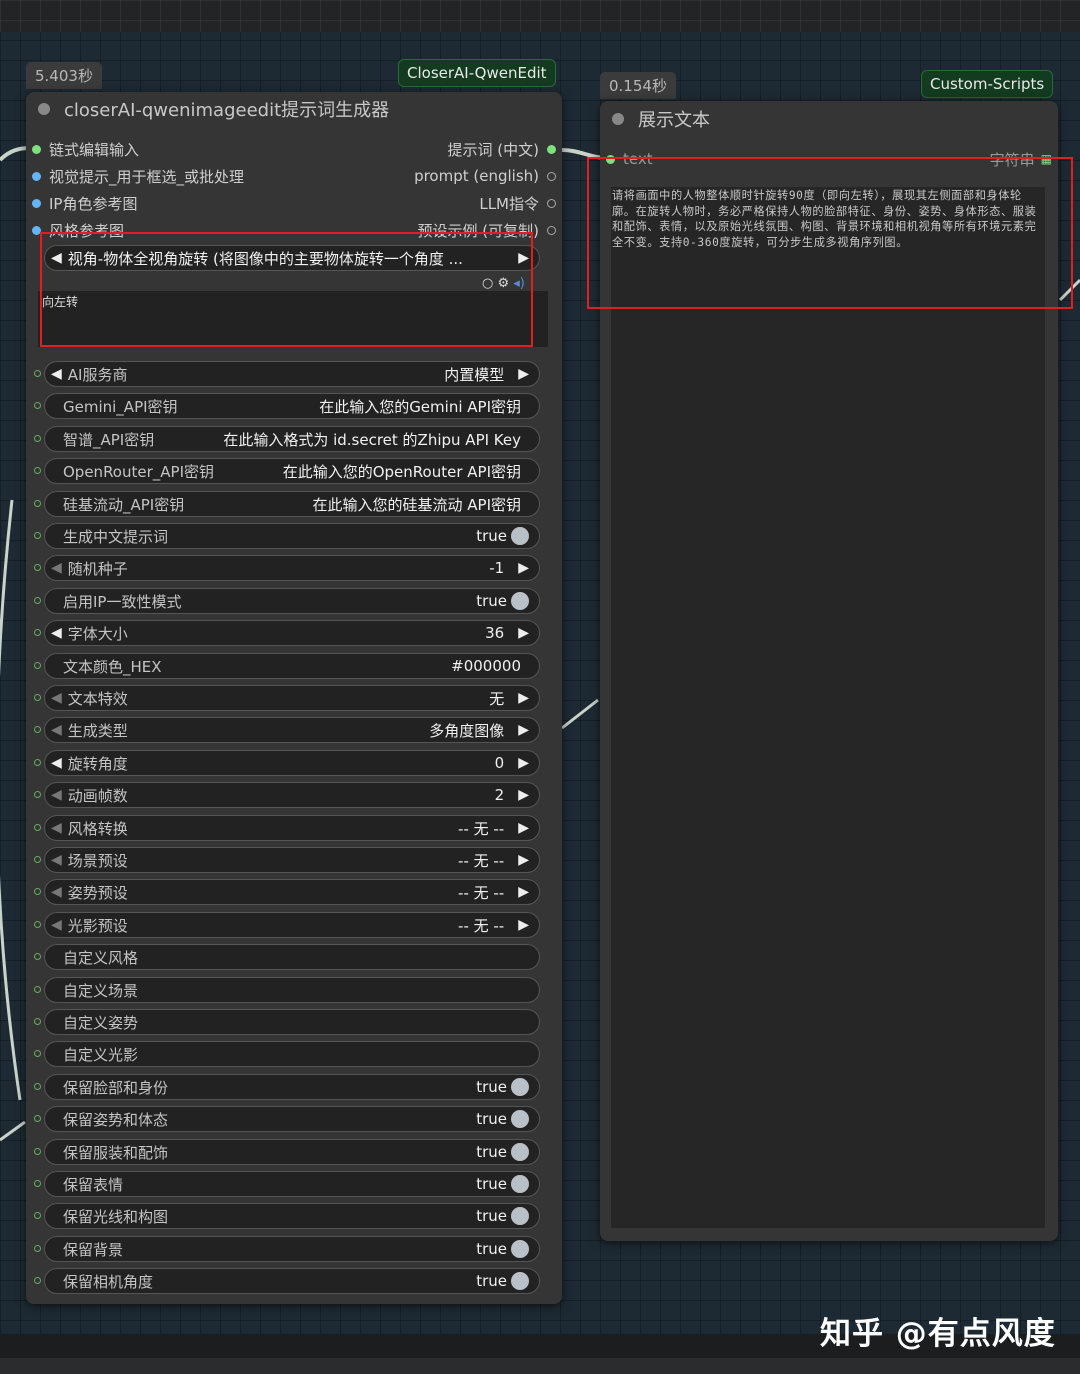 The width and height of the screenshot is (1080, 1374). I want to click on widget-row: 自定义风格, so click(292, 957).